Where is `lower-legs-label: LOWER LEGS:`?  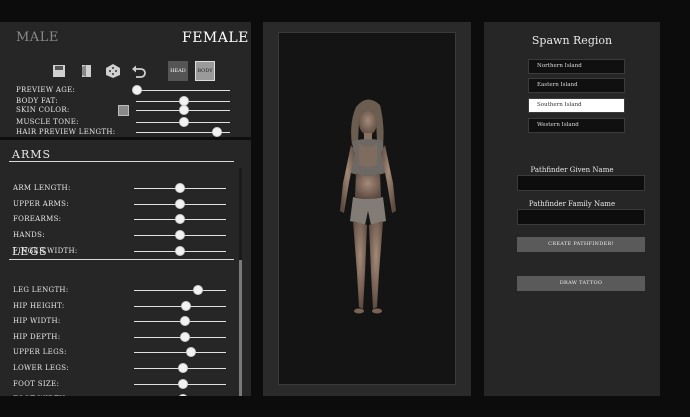
lower-legs-label: LOWER LEGS: is located at coordinates (41, 368).